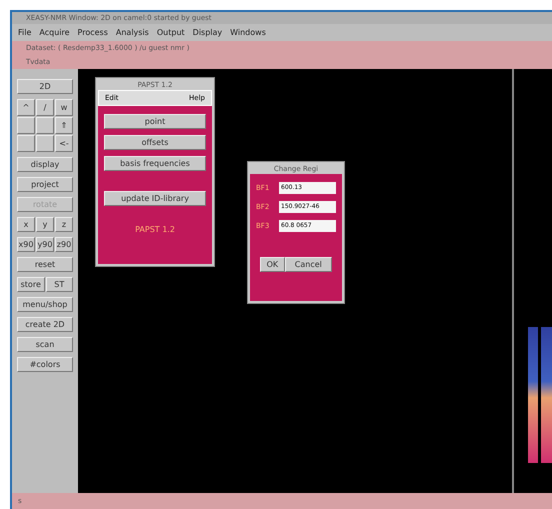 The image size is (552, 509). I want to click on sidebar-button: 2D, so click(45, 86).